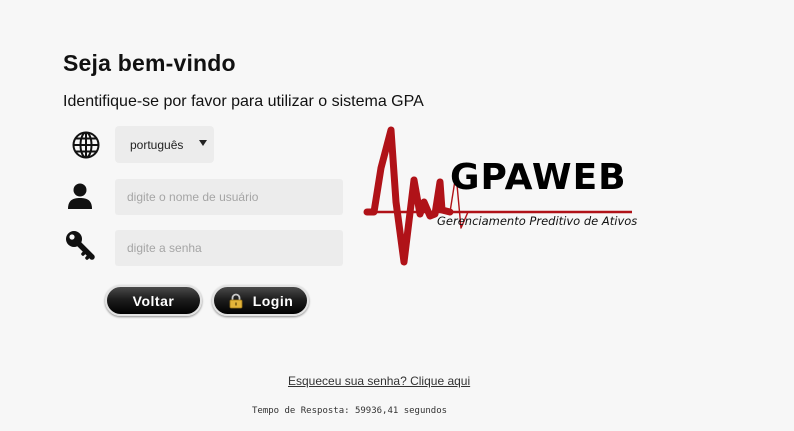 The image size is (794, 431). Describe the element at coordinates (229, 197) in the screenshot. I see `username-input` at that location.